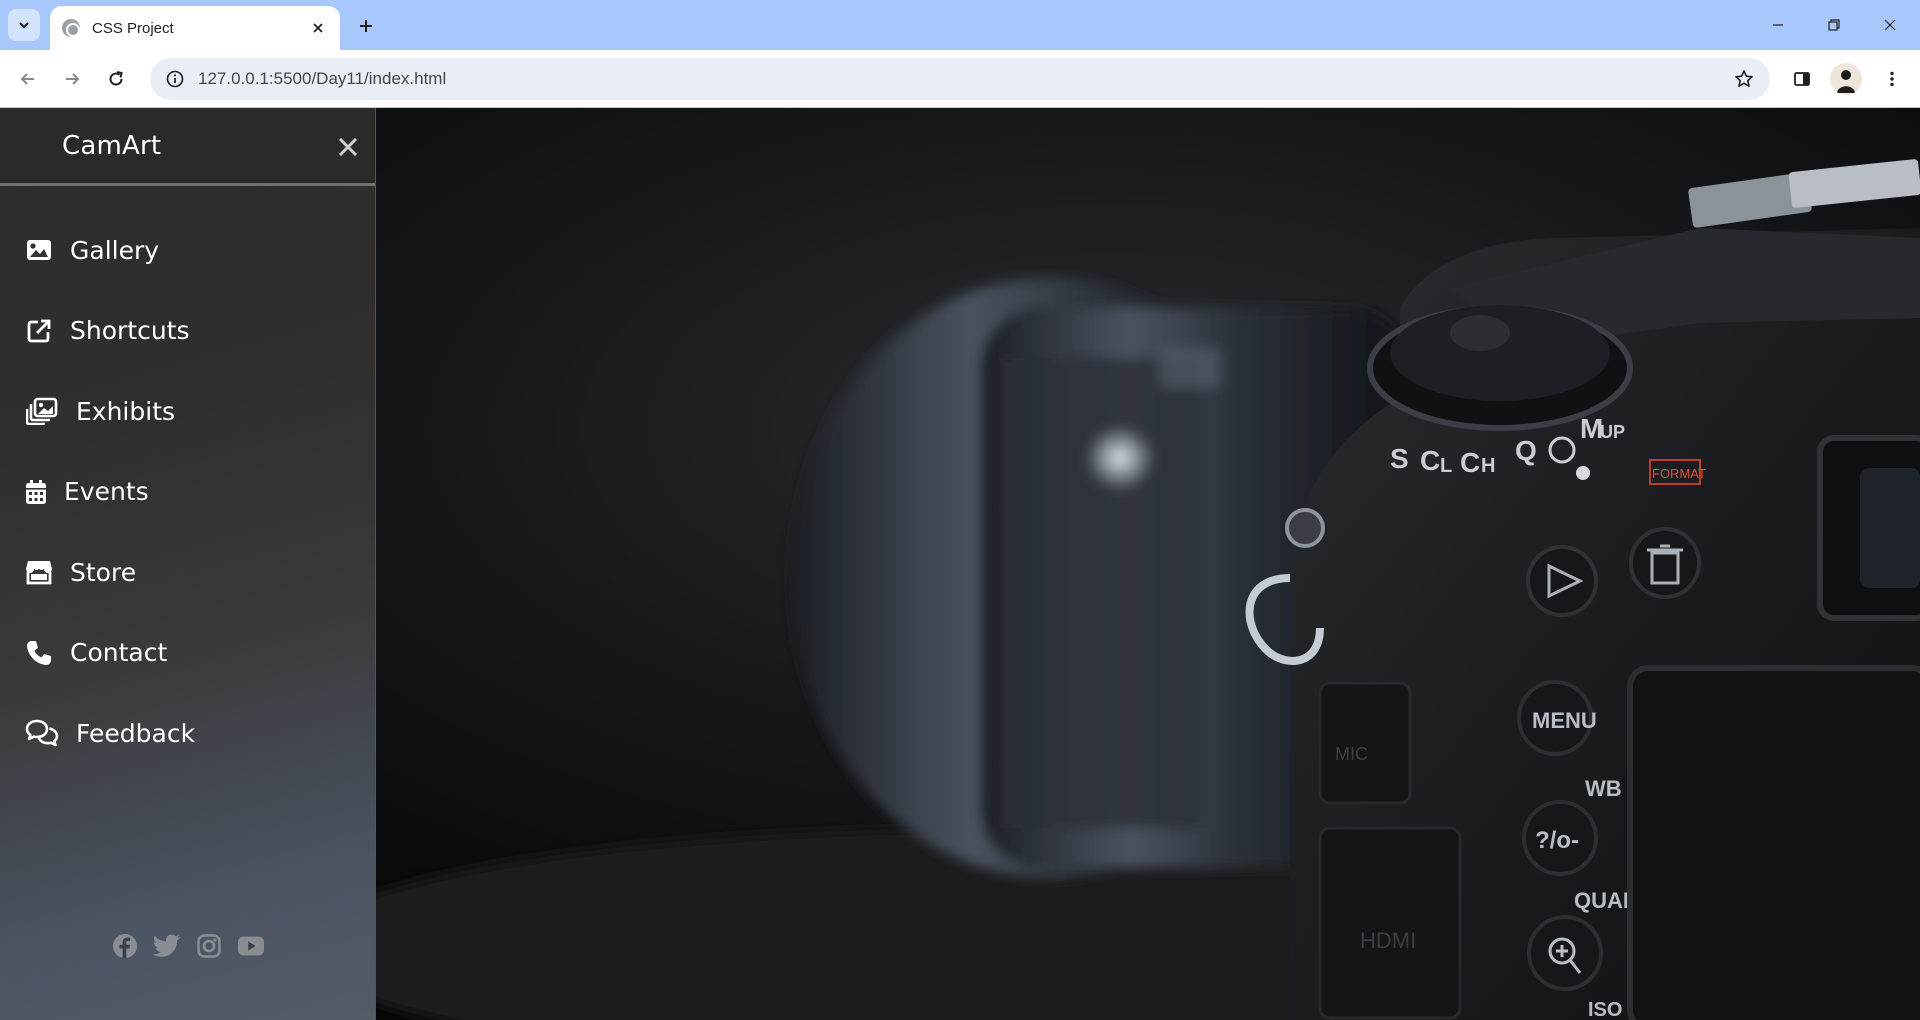  Describe the element at coordinates (187, 653) in the screenshot. I see `sidebar-item-contact: Contact` at that location.